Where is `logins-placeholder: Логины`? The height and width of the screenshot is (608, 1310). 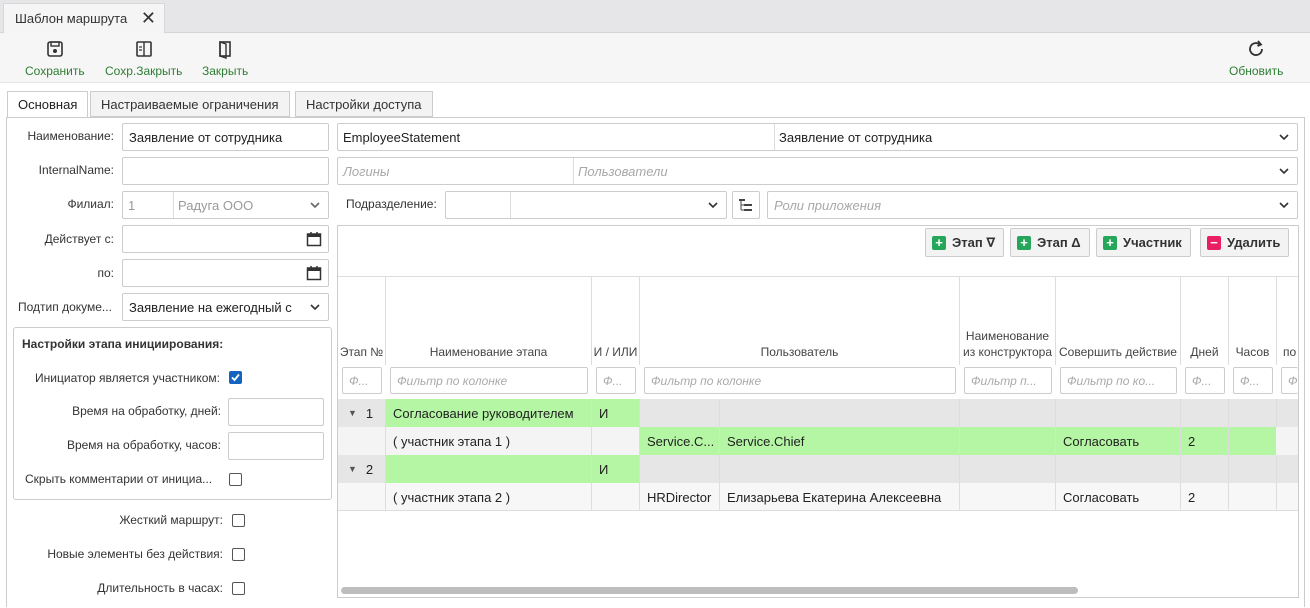 logins-placeholder: Логины is located at coordinates (366, 171).